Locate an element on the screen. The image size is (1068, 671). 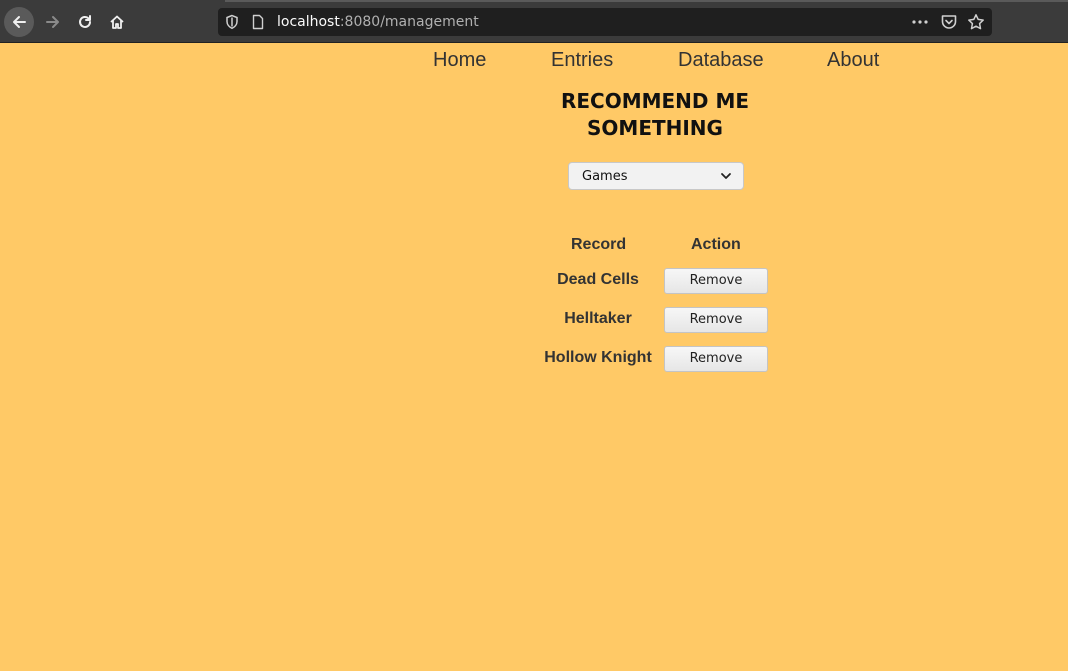
column-header-action: Action is located at coordinates (716, 244).